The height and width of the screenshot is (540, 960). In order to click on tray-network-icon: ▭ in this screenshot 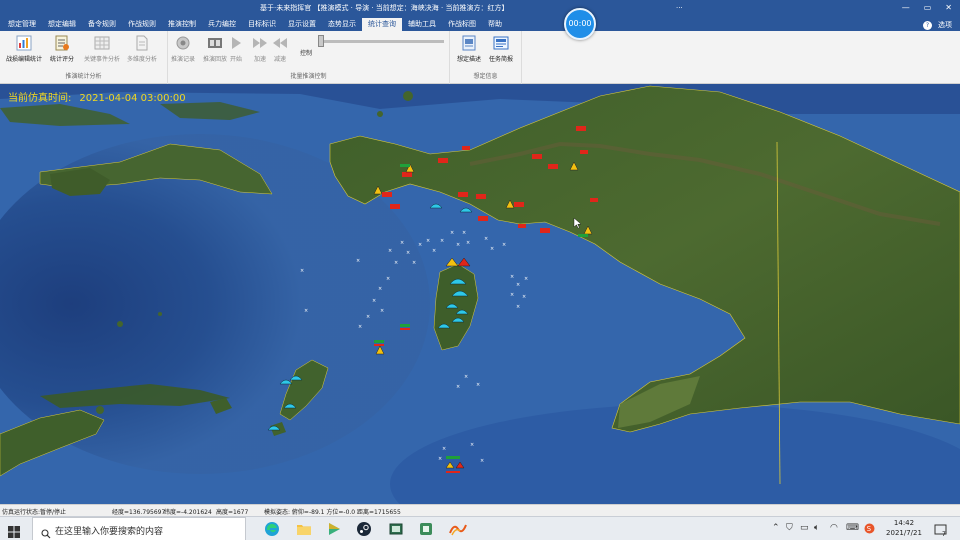, I will do `click(804, 528)`.